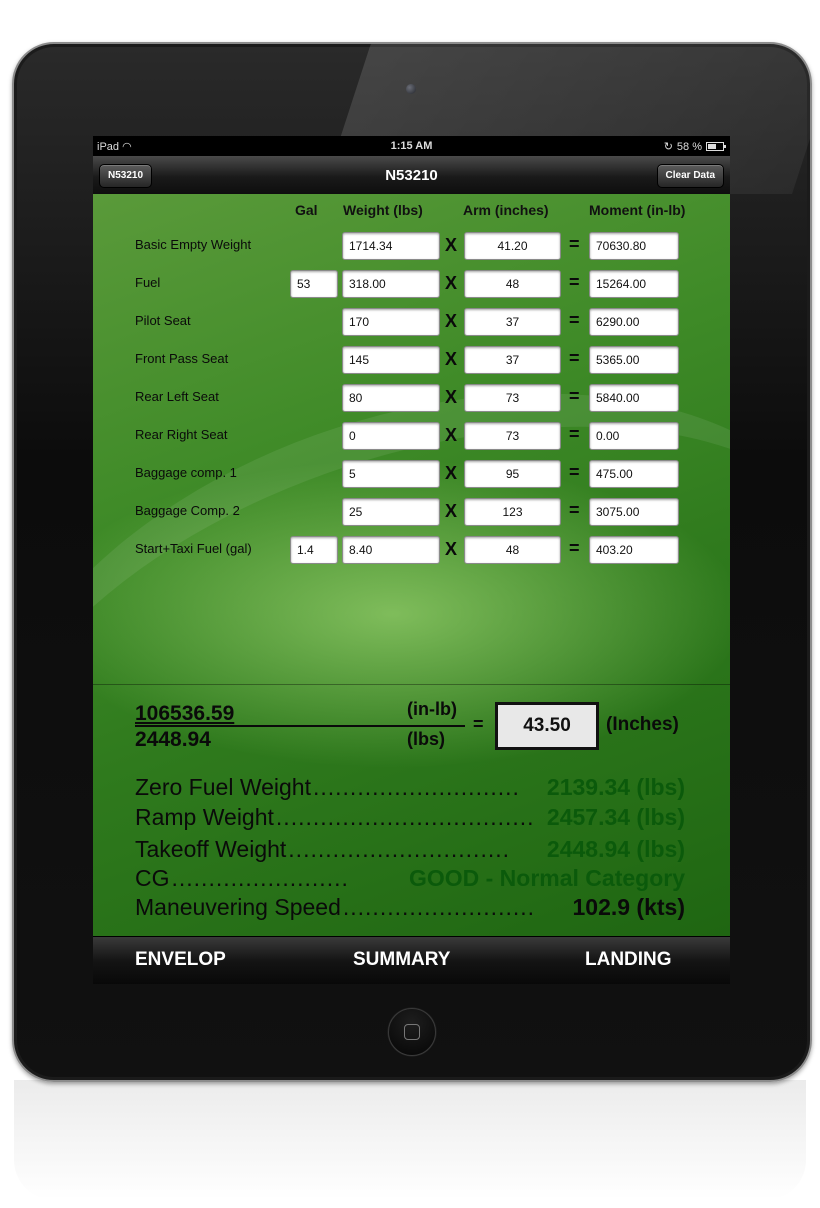 This screenshot has height=1208, width=820. What do you see at coordinates (391, 512) in the screenshot?
I see `weight-field: 25` at bounding box center [391, 512].